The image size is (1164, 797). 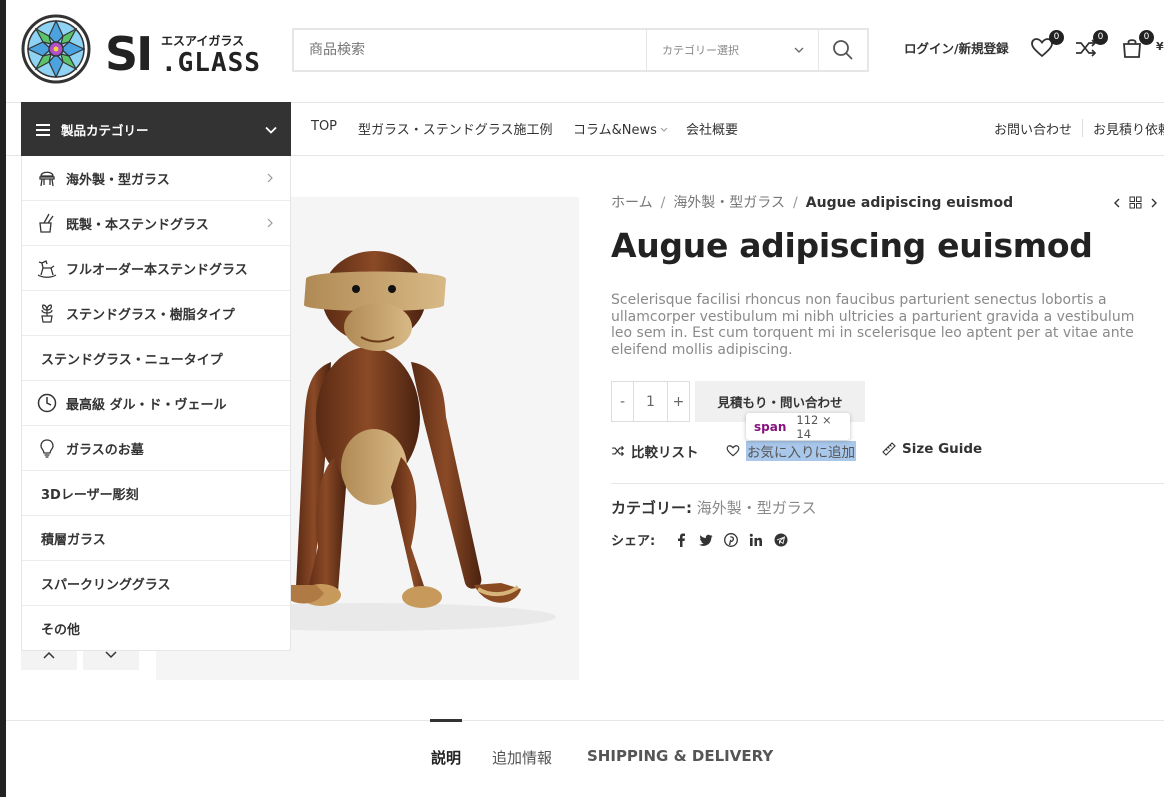 I want to click on nav-link-column-news: コラム&News, so click(x=620, y=128).